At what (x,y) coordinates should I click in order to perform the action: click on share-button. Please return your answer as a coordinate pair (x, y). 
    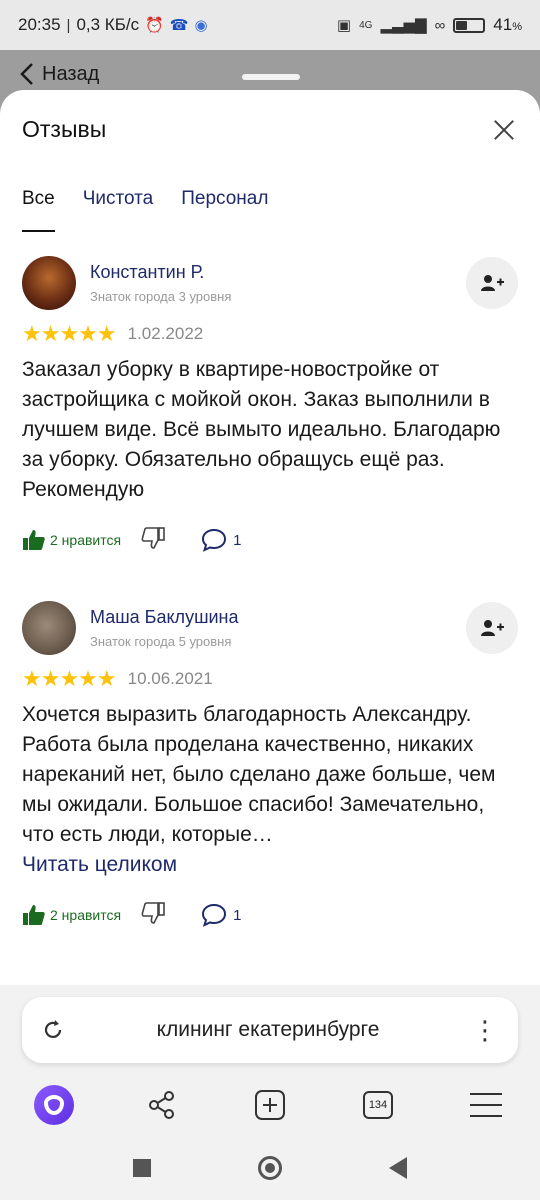
    Looking at the image, I should click on (162, 1105).